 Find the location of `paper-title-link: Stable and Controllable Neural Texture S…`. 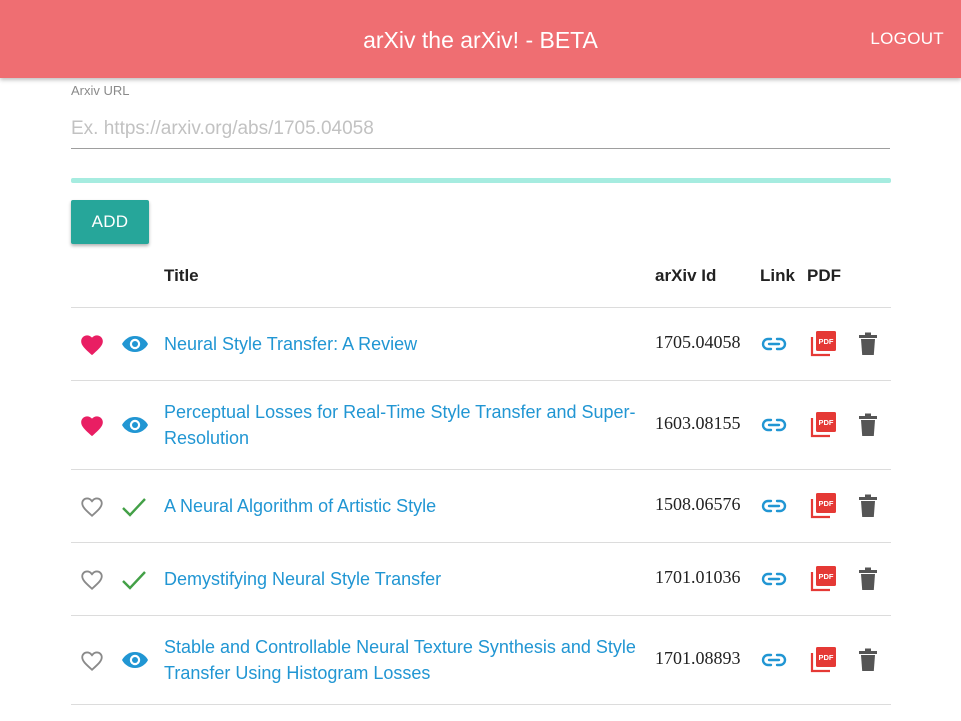

paper-title-link: Stable and Controllable Neural Texture S… is located at coordinates (406, 660).